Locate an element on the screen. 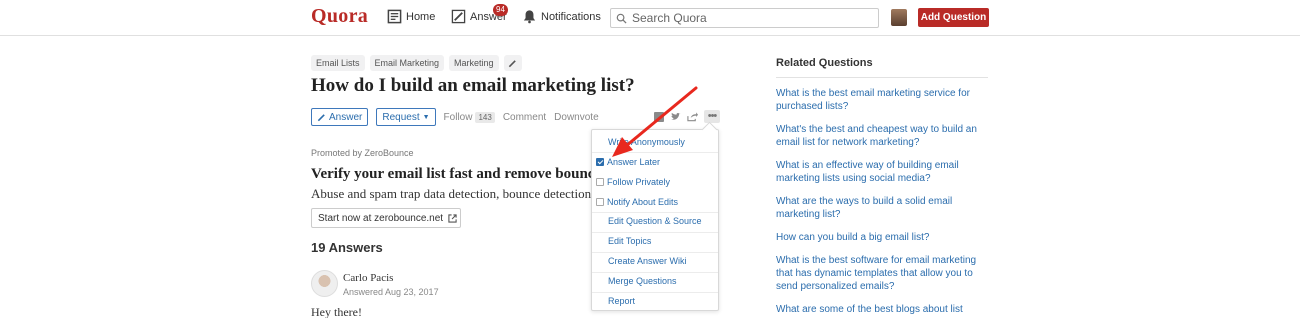 The height and width of the screenshot is (318, 1300). follow-count: 143 is located at coordinates (485, 117).